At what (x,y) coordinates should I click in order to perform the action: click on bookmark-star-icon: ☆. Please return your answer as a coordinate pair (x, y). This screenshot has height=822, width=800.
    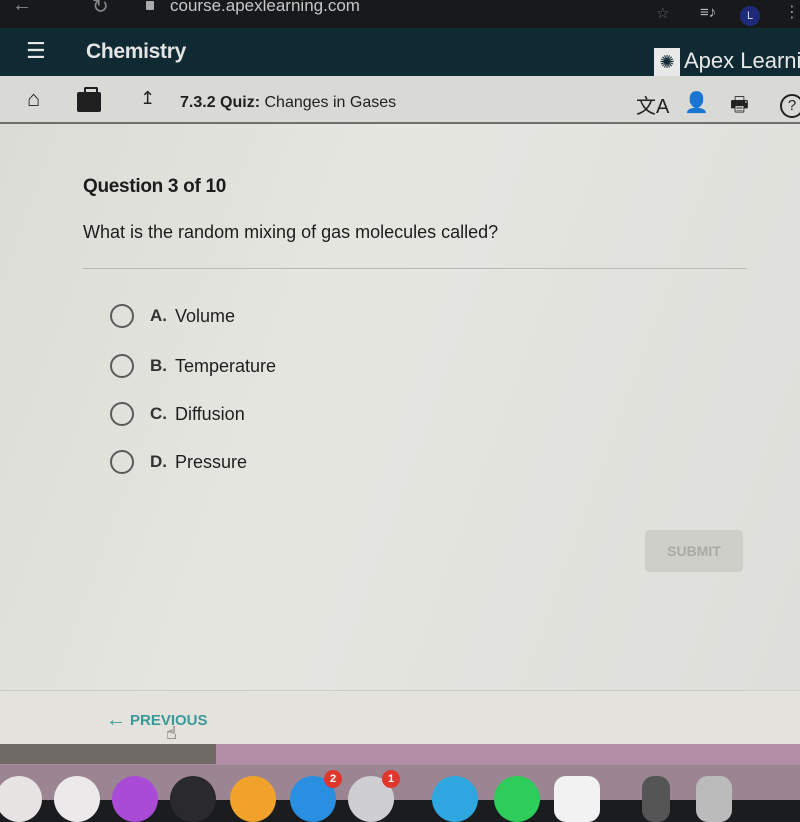
    Looking at the image, I should click on (662, 13).